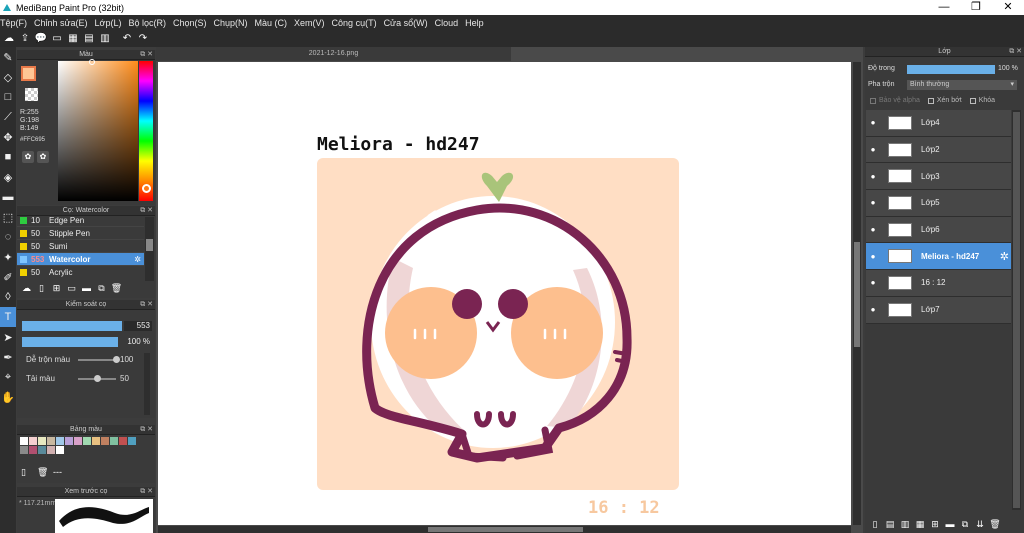 This screenshot has height=533, width=1024. I want to click on cloud-icon: ☁, so click(9, 39).